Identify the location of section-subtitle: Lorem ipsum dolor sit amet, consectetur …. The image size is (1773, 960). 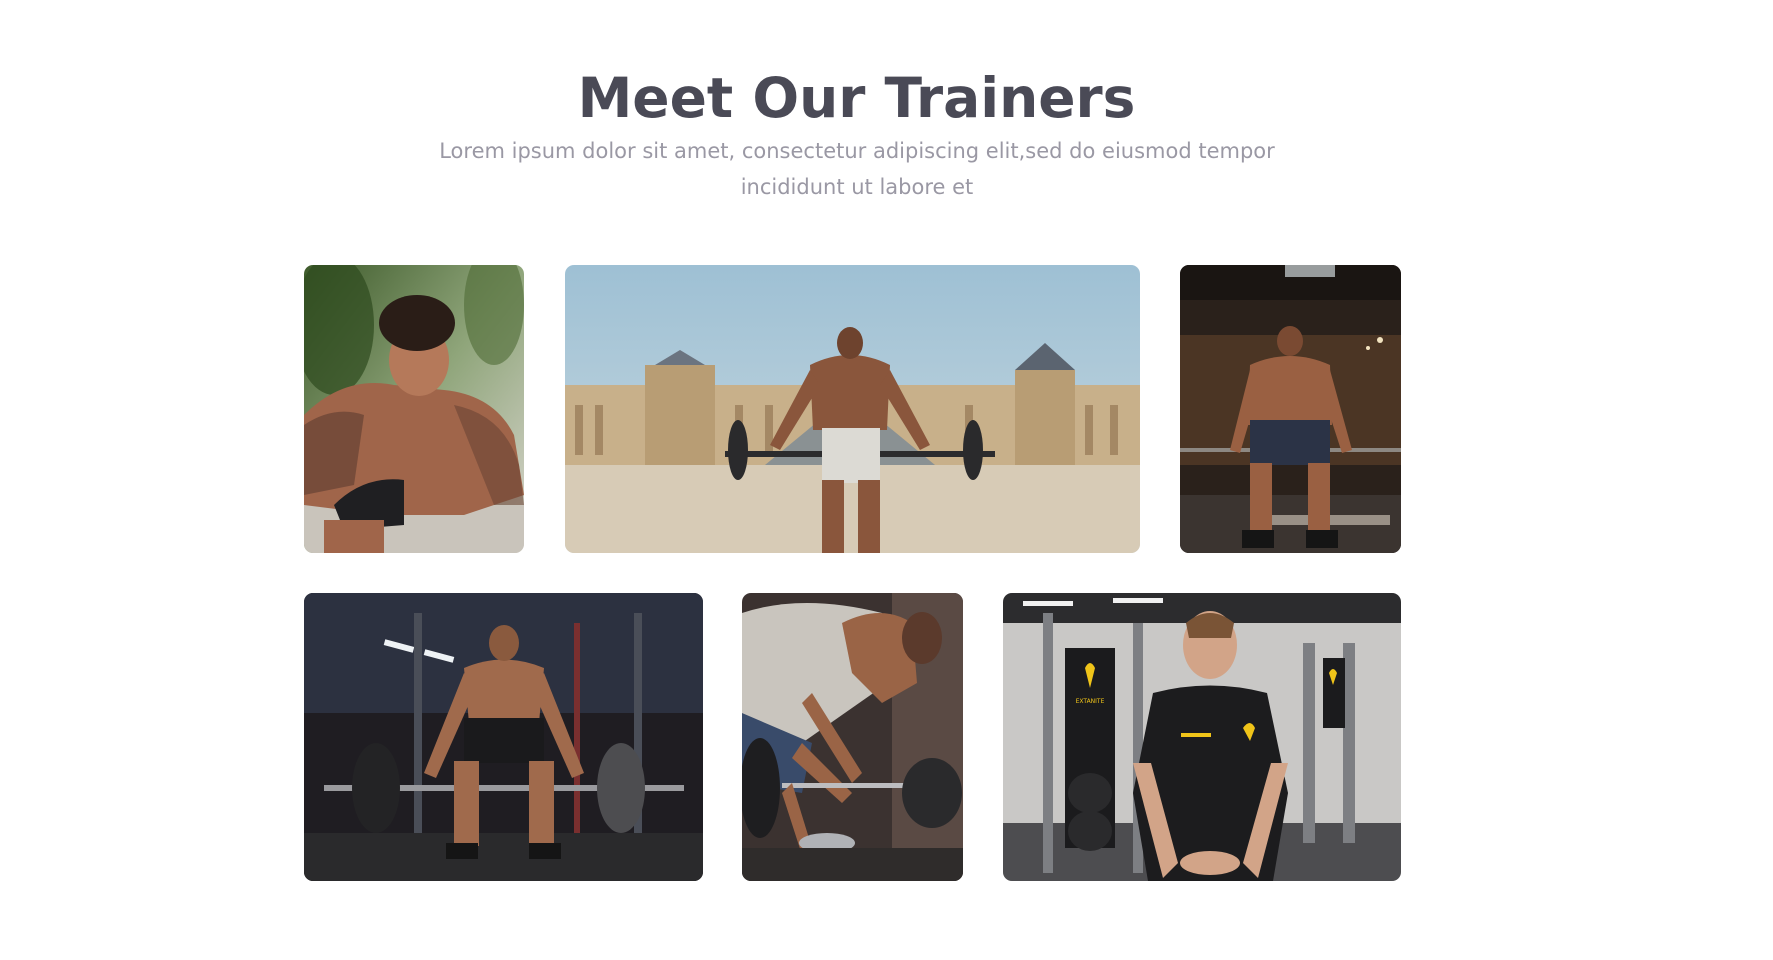
(857, 169).